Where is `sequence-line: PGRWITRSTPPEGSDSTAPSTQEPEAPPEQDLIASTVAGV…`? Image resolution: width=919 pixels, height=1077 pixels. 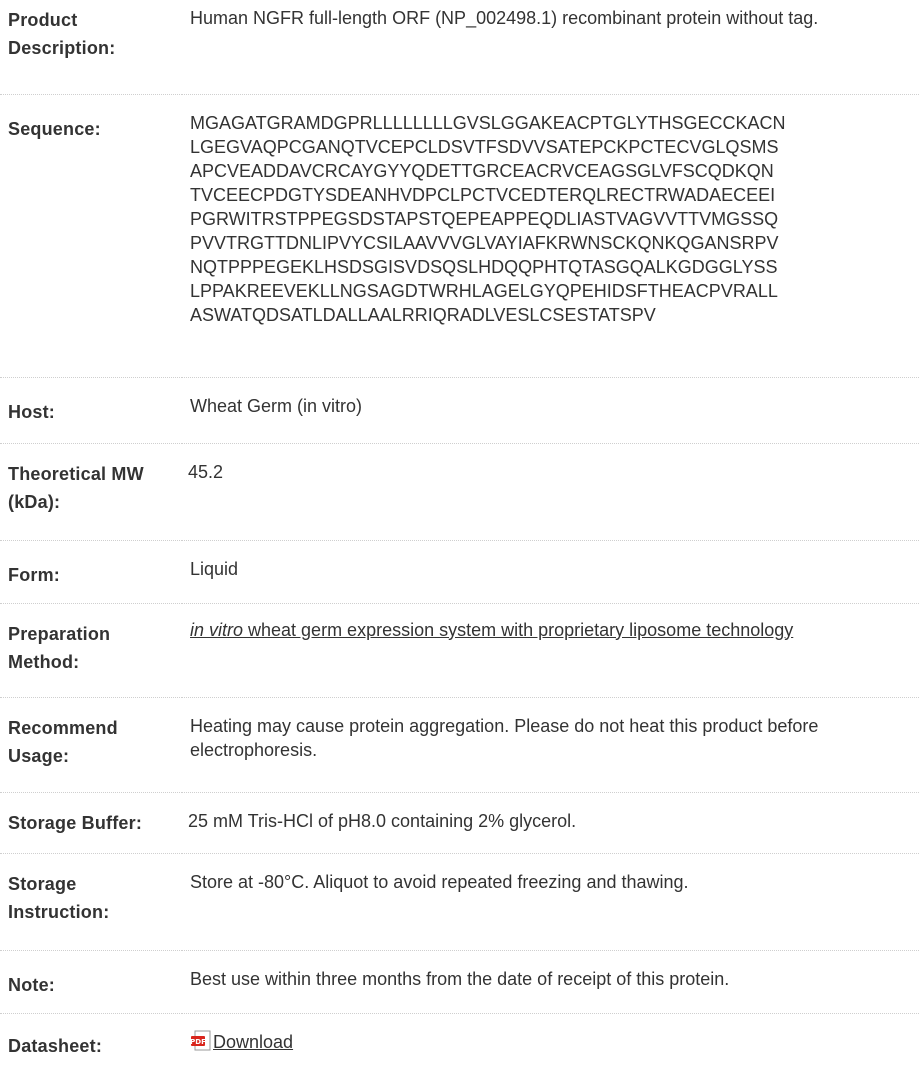 sequence-line: PGRWITRSTPPEGSDSTAPSTQEPEAPPEQDLIASTVAGV… is located at coordinates (484, 218).